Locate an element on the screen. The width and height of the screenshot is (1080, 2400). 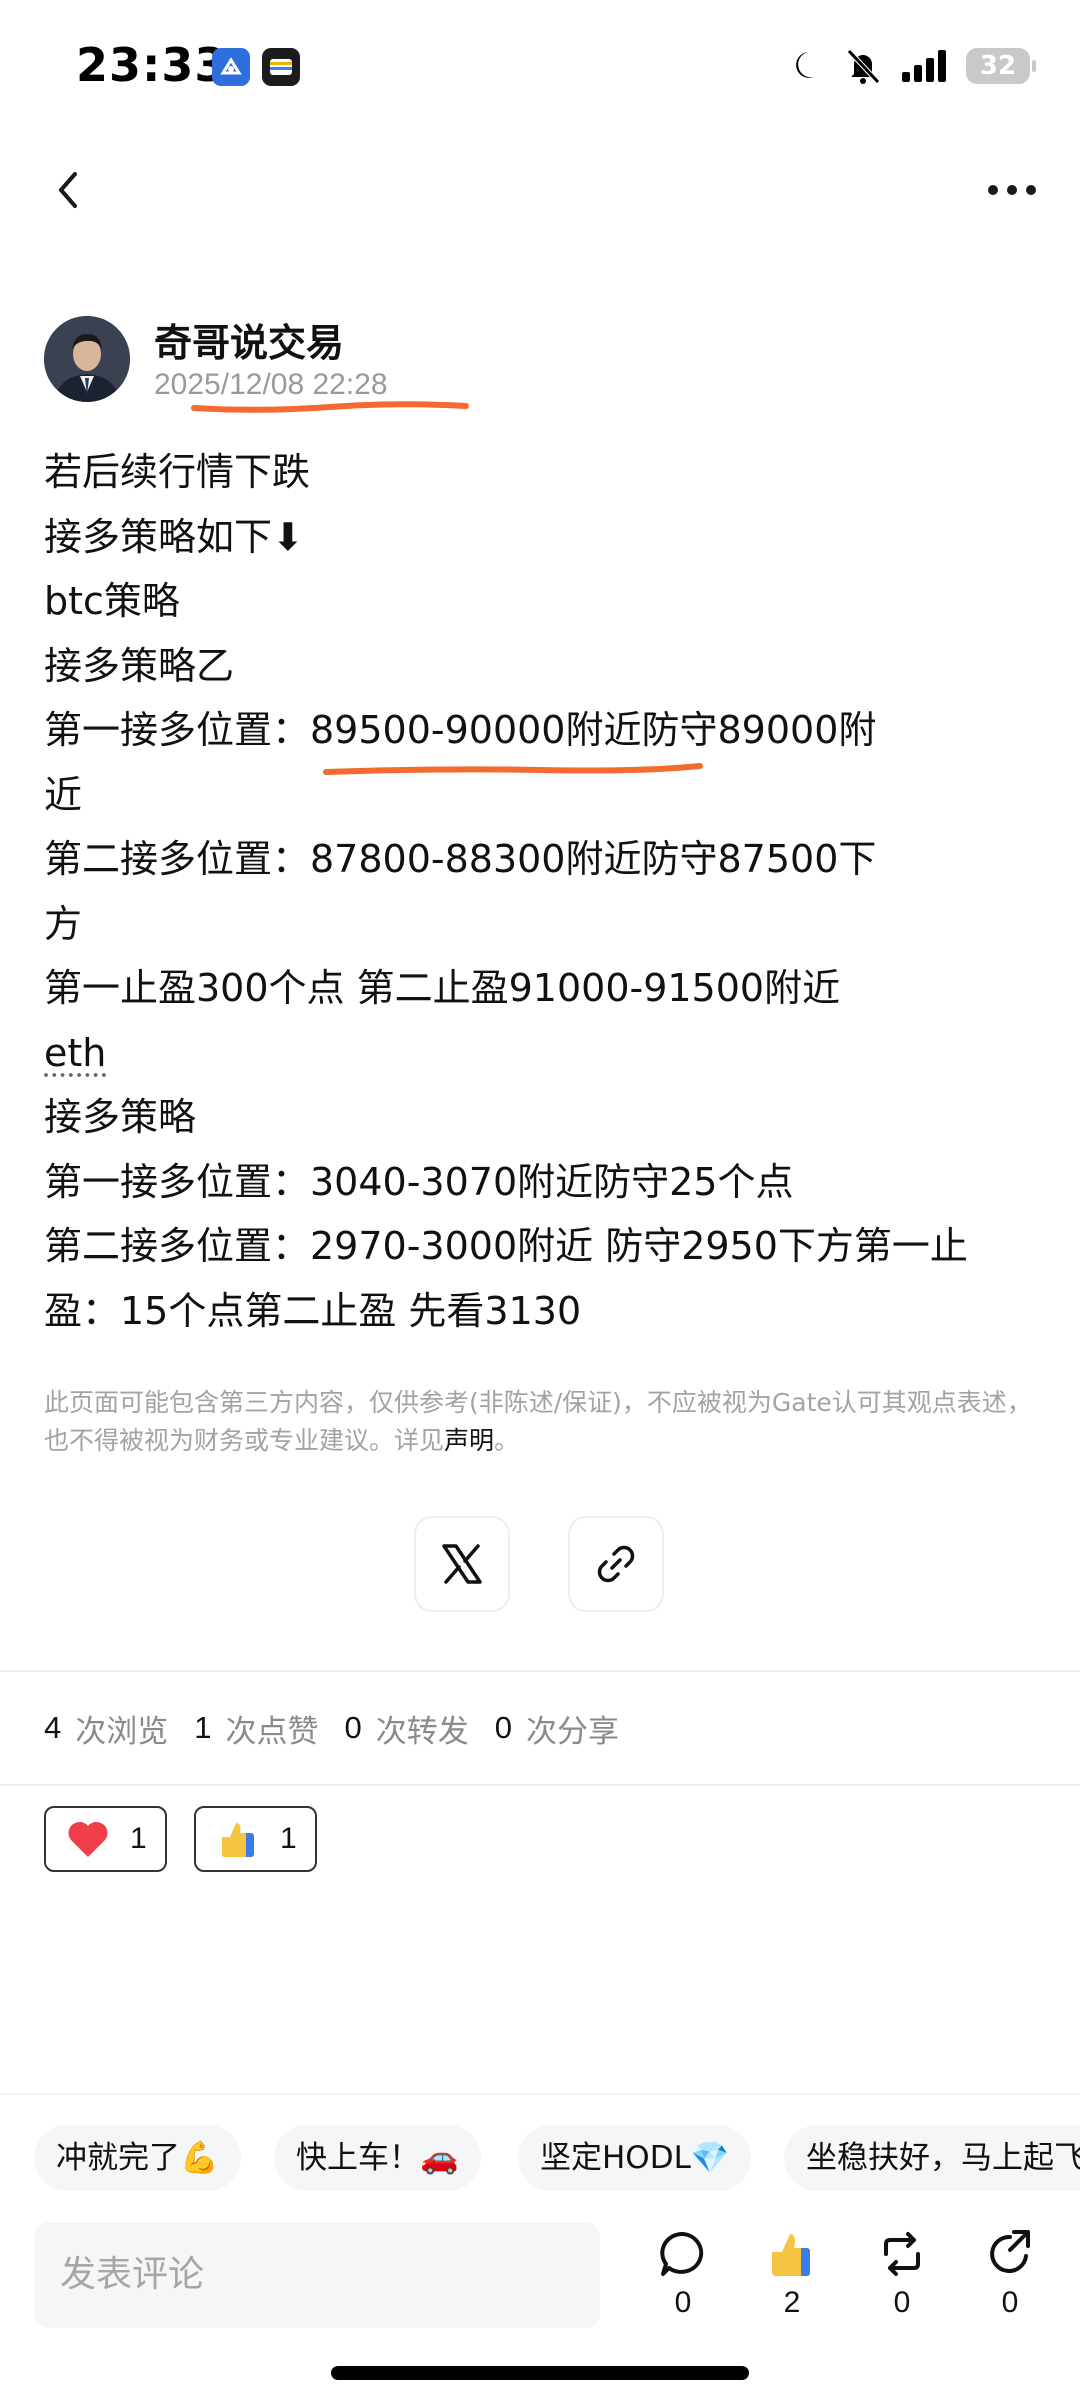
quick-reply-chip: 坚定HODL💎 is located at coordinates (635, 2158).